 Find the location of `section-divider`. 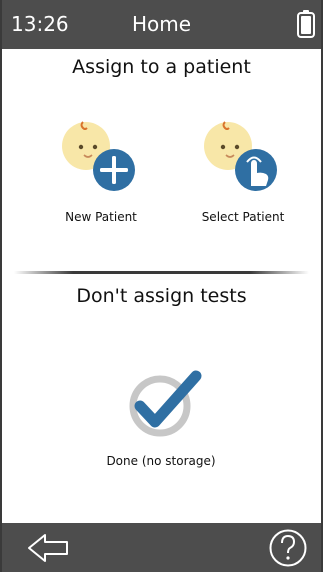

section-divider is located at coordinates (161, 272).